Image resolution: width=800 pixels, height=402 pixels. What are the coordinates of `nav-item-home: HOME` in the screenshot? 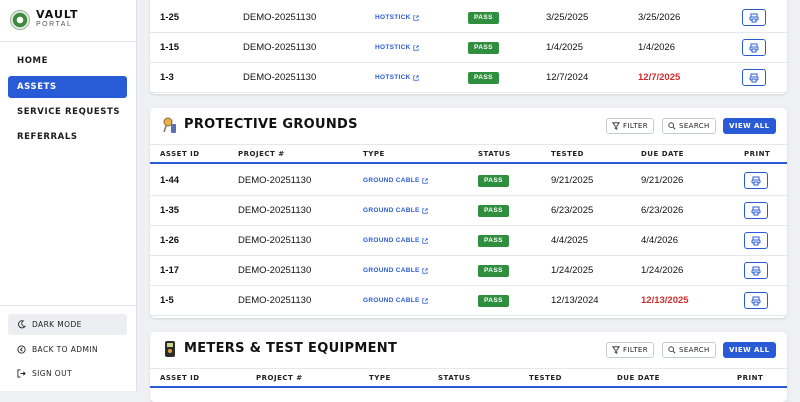 It's located at (67, 61).